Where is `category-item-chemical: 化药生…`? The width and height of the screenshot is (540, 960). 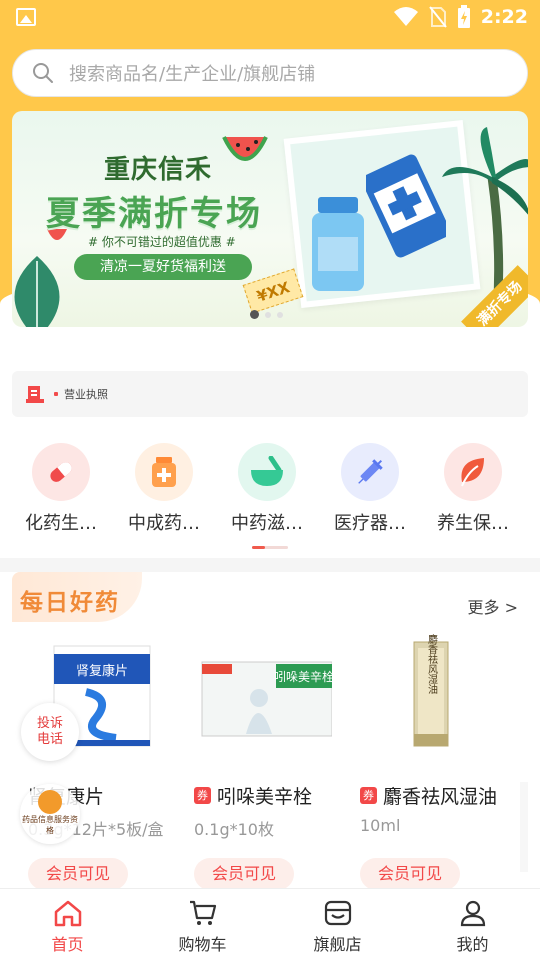 category-item-chemical: 化药生… is located at coordinates (61, 487).